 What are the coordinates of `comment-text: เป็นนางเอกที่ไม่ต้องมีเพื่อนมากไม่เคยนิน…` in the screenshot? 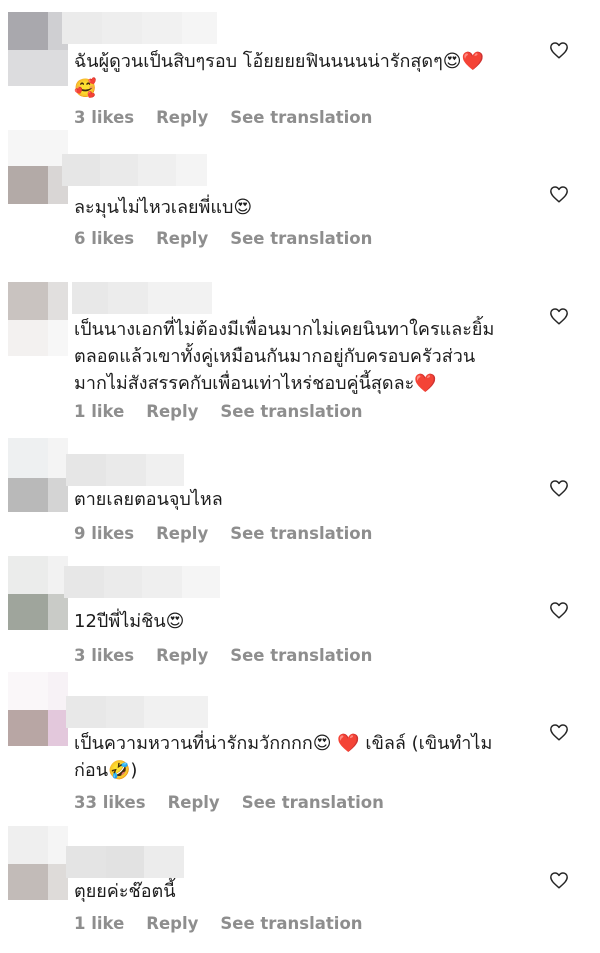 It's located at (284, 356).